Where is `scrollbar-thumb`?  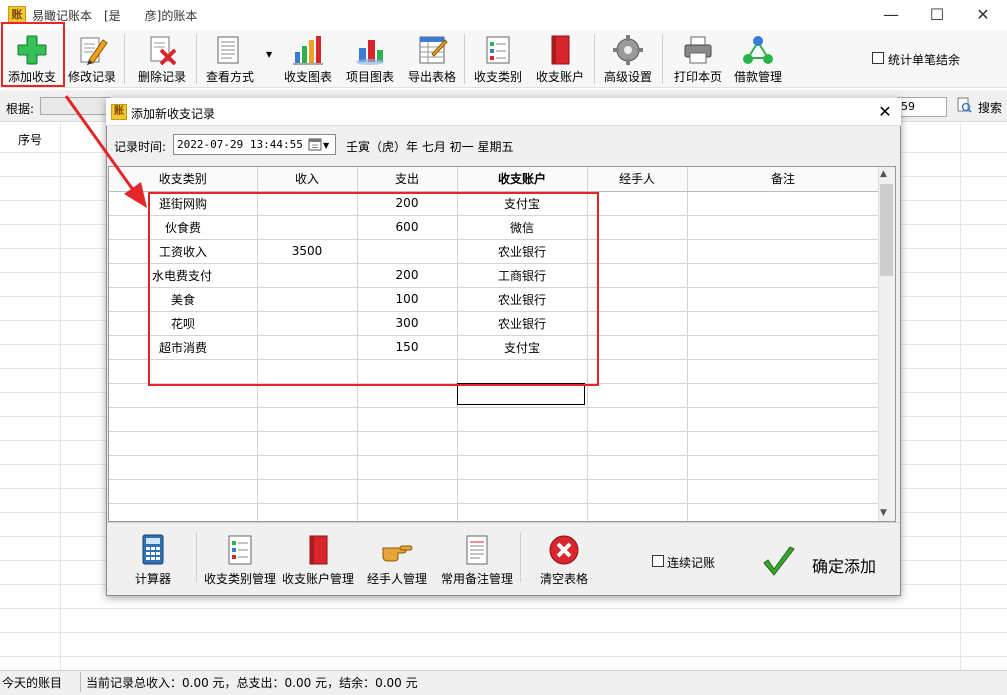
scrollbar-thumb is located at coordinates (886, 230).